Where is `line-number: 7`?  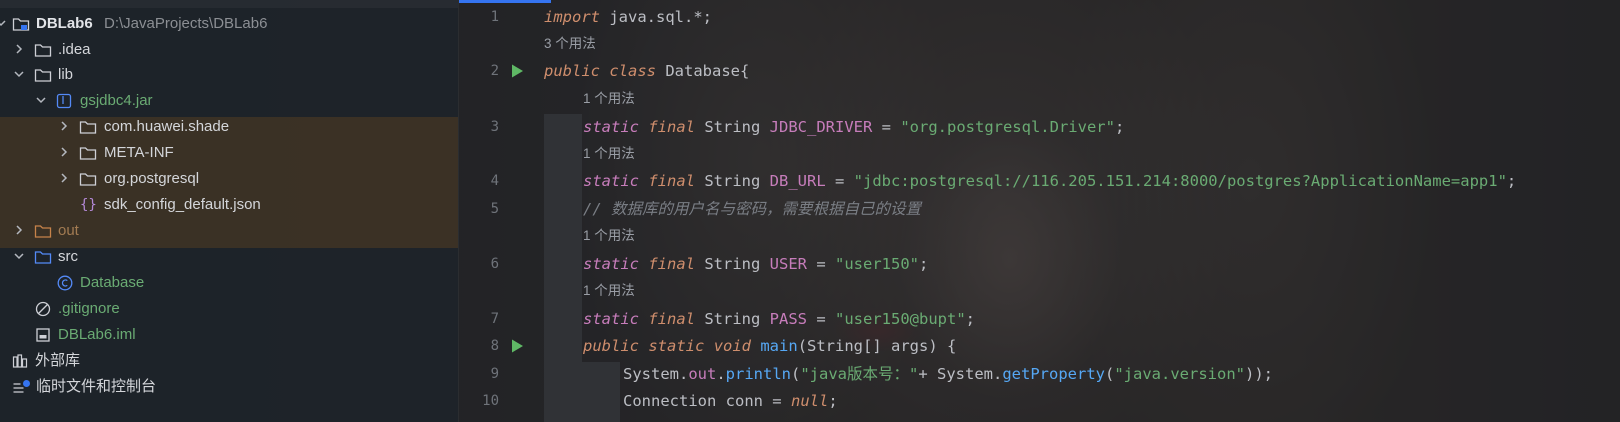
line-number: 7 is located at coordinates (494, 319).